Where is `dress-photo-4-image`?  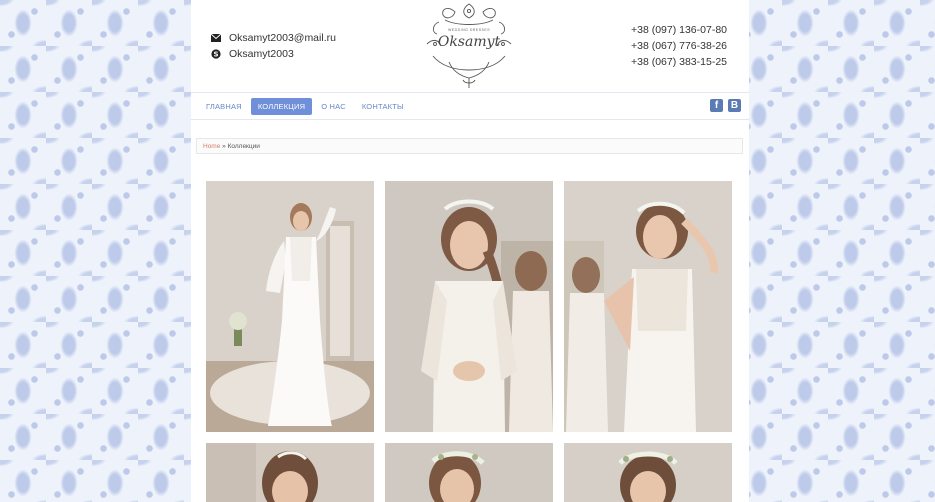
dress-photo-4-image is located at coordinates (290, 472).